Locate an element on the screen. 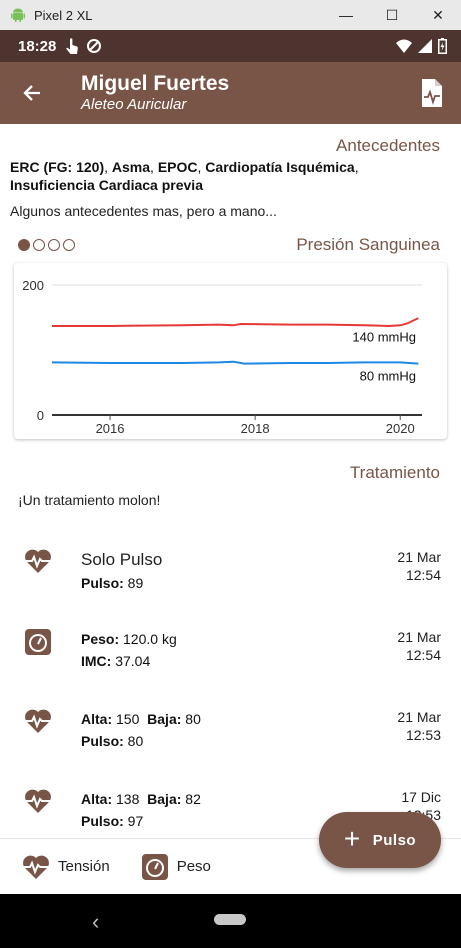  x-tick-label: 2018 is located at coordinates (255, 428).